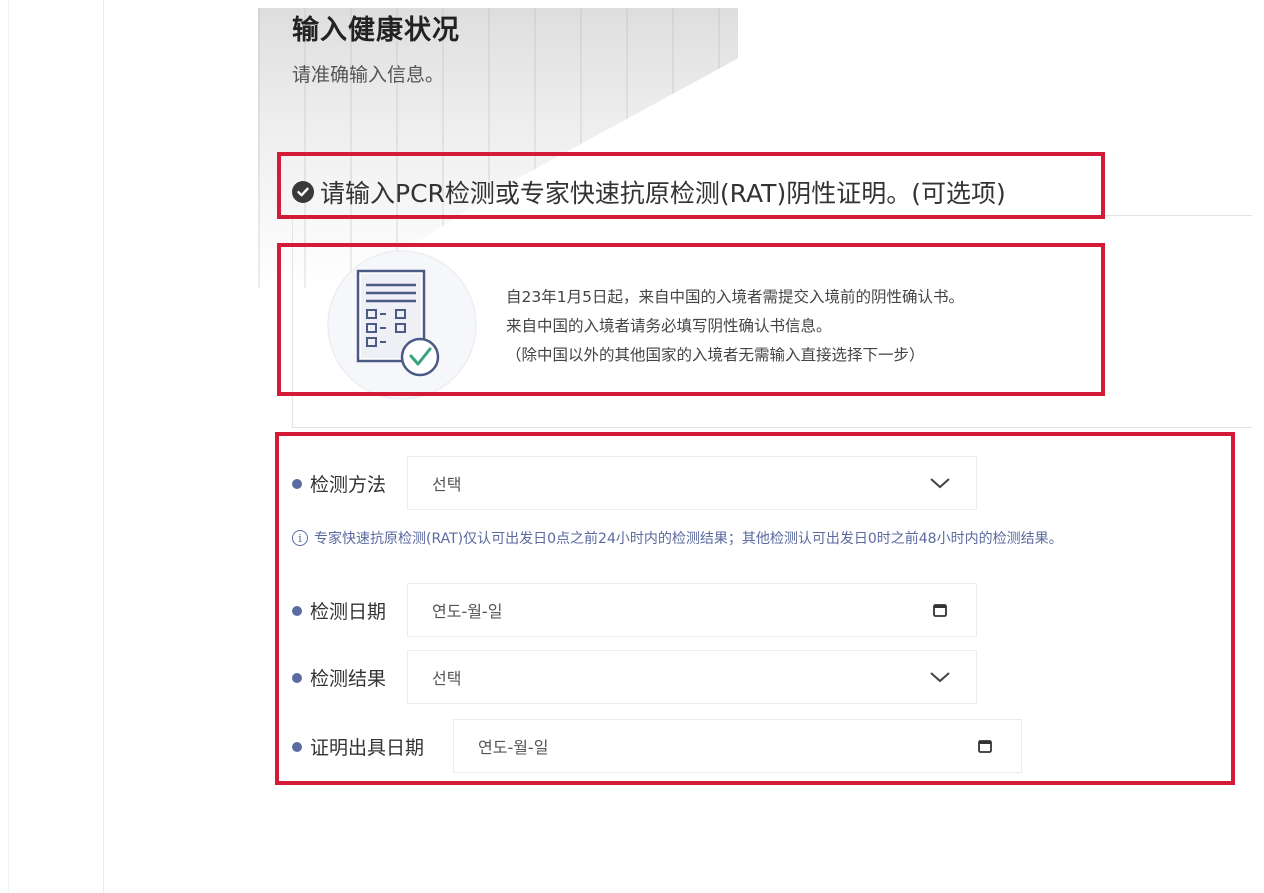 Image resolution: width=1264 pixels, height=893 pixels. Describe the element at coordinates (691, 319) in the screenshot. I see `highlight-box-notice` at that location.